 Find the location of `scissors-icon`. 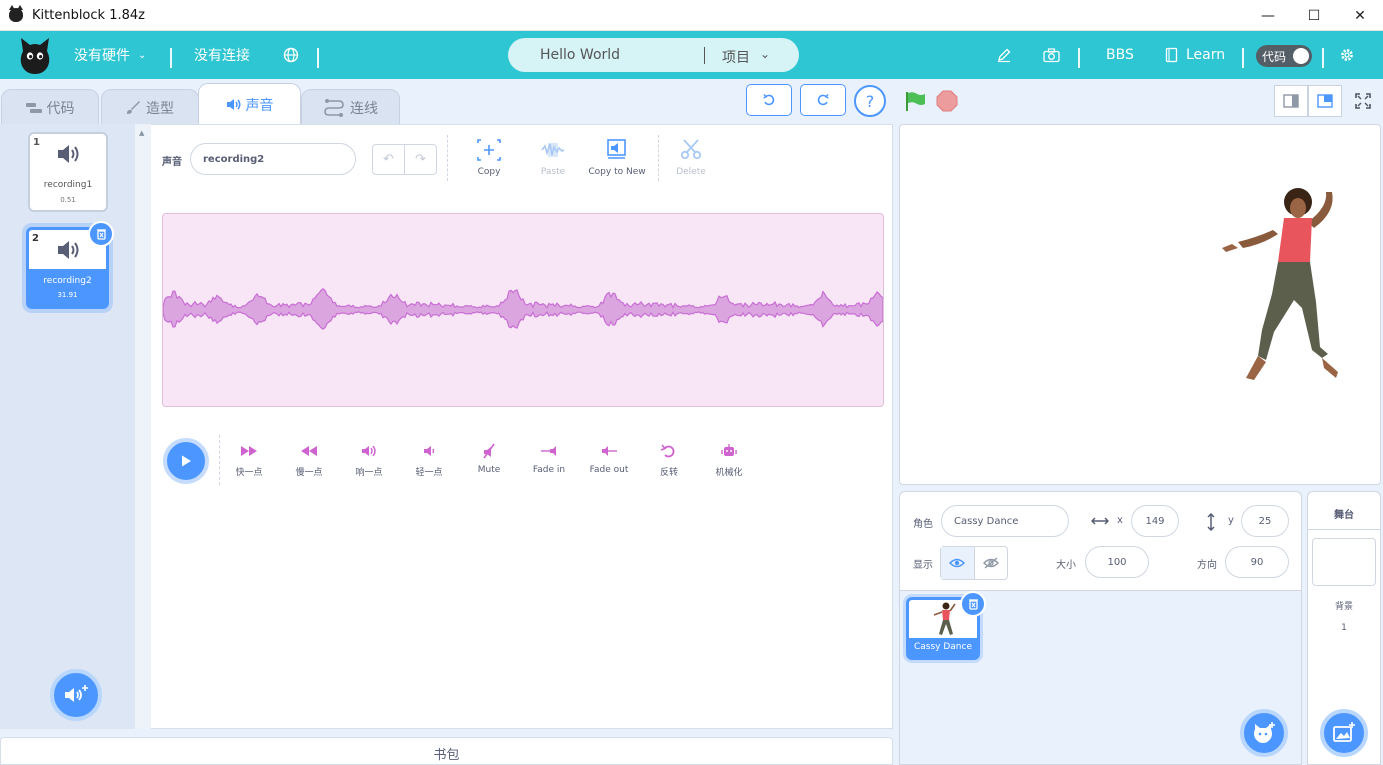

scissors-icon is located at coordinates (691, 149).